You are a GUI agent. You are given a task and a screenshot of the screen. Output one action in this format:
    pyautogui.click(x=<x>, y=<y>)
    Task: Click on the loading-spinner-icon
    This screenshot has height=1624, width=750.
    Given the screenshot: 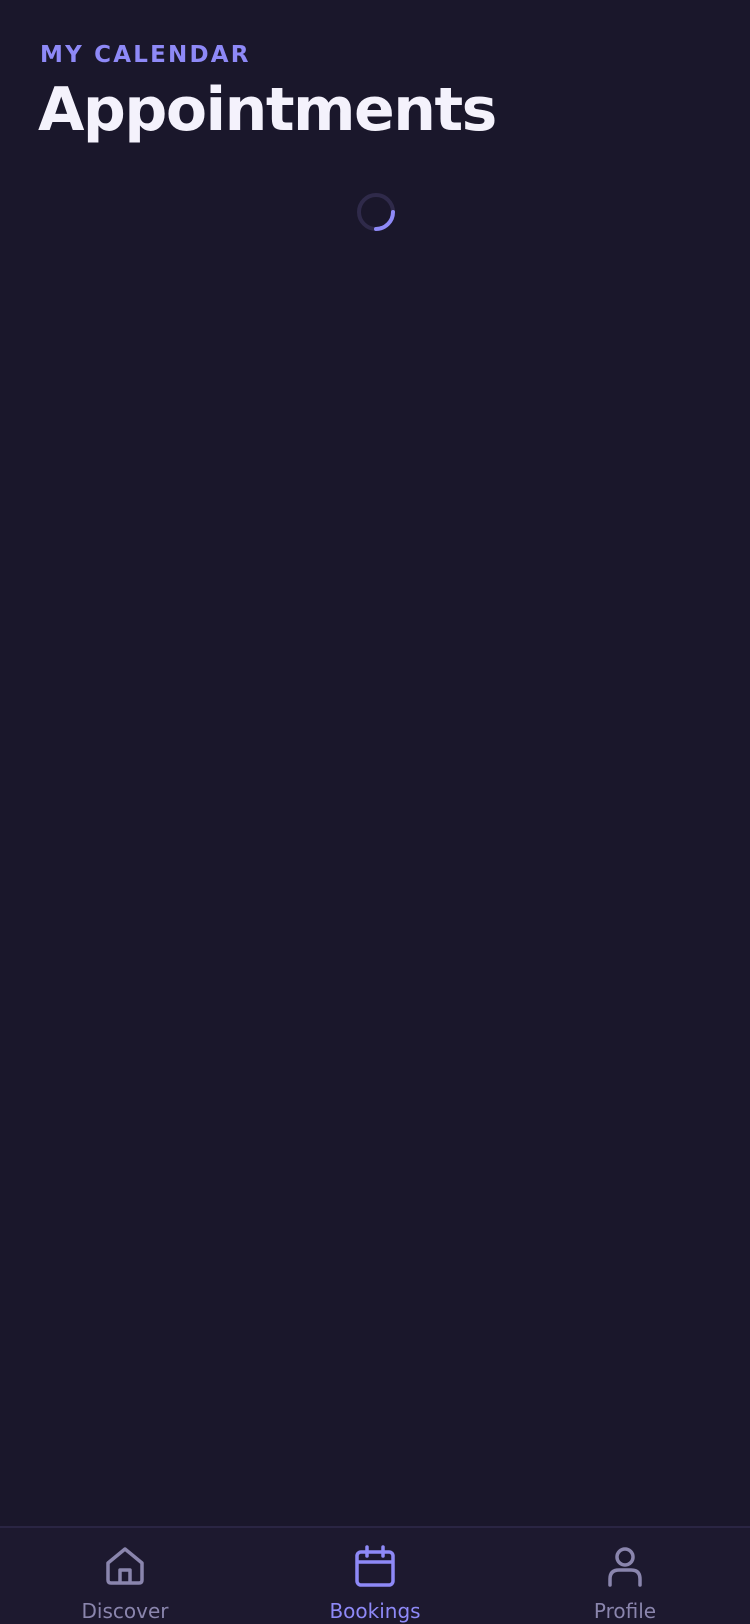 What is the action you would take?
    pyautogui.click(x=376, y=212)
    